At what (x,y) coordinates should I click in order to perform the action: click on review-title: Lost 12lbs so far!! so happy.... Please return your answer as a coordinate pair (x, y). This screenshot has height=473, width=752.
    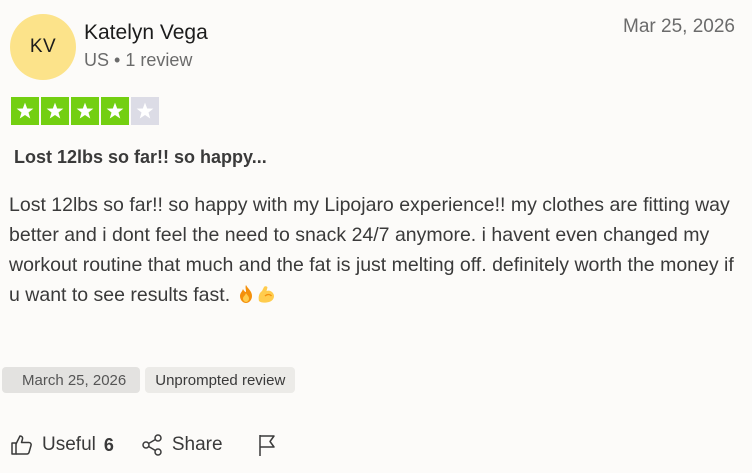
    Looking at the image, I should click on (140, 157).